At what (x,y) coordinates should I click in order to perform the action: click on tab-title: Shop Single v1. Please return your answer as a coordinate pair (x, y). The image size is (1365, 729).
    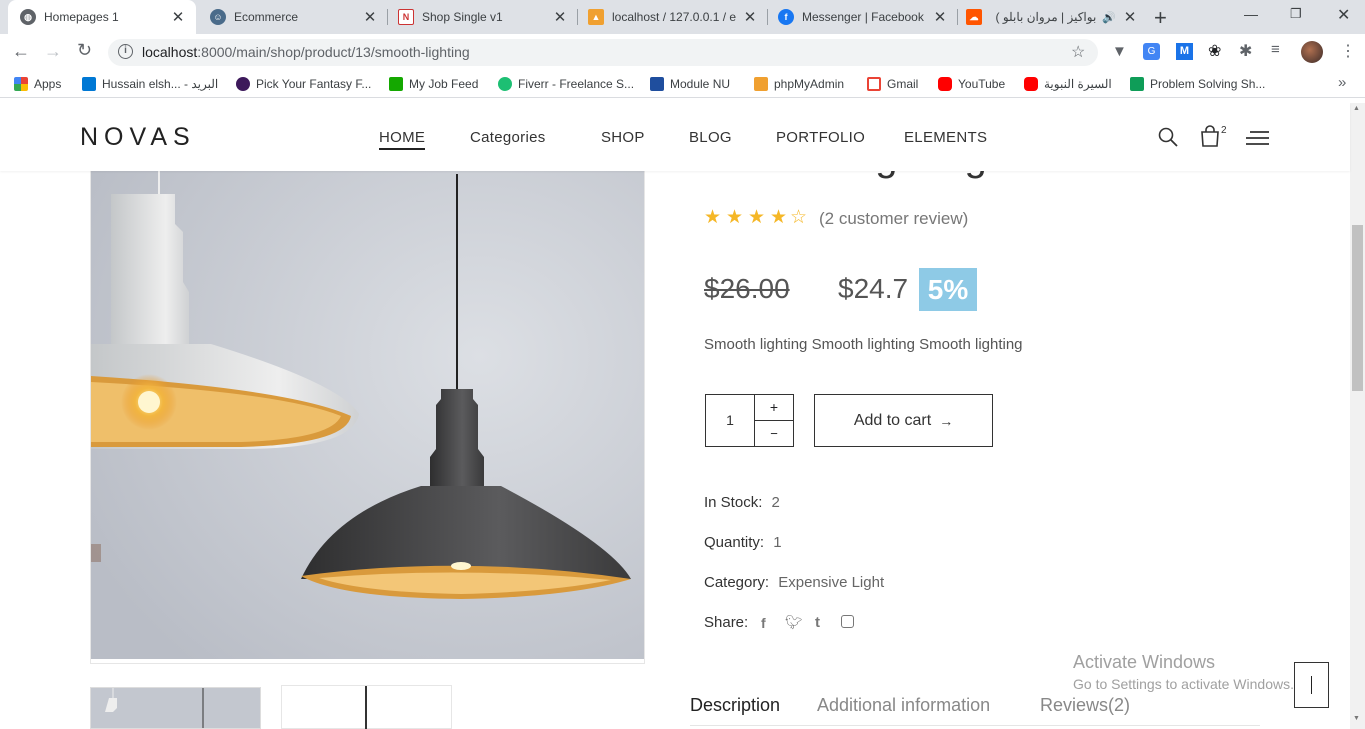
    Looking at the image, I should click on (462, 17).